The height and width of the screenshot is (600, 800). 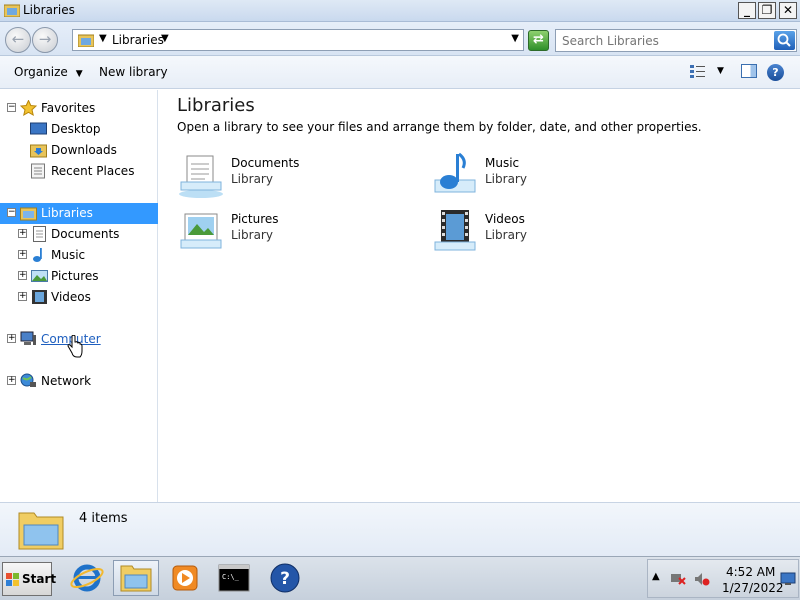 I want to click on maximize-button: ❐, so click(x=767, y=10).